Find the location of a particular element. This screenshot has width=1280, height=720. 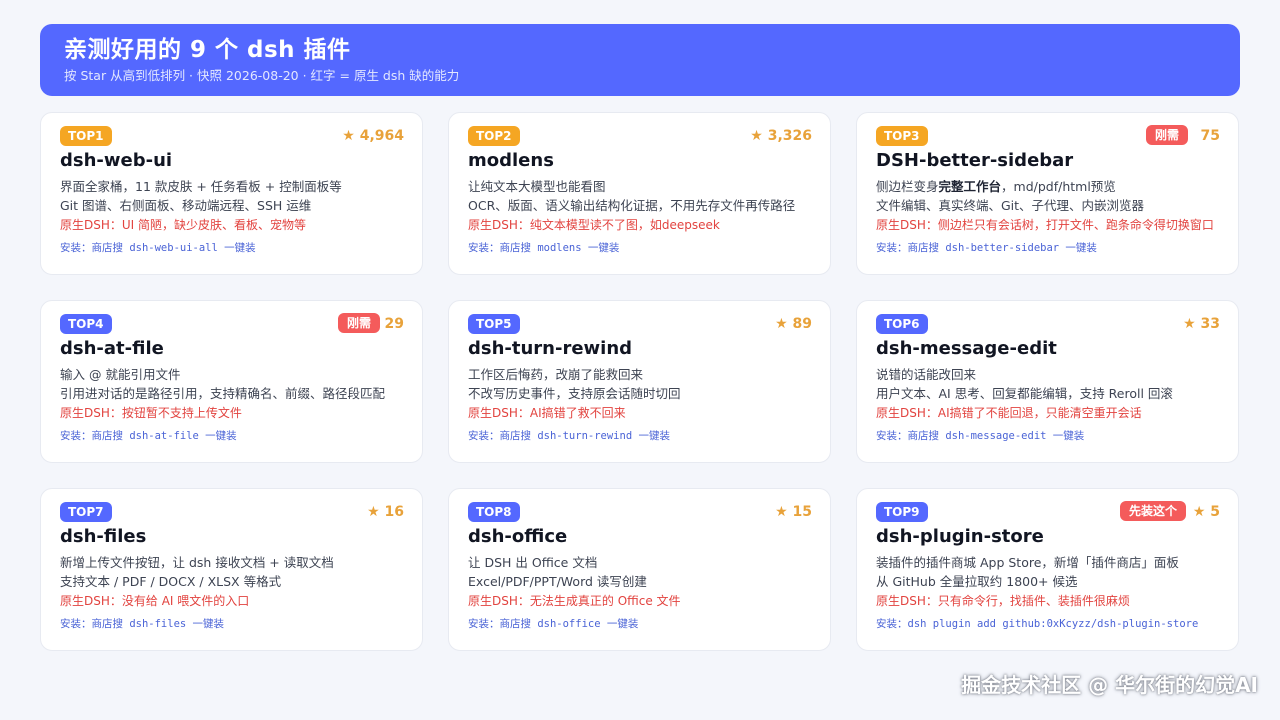

plugin-desc-line2: 从 GitHub 全量拉取约 1800+ 候选 is located at coordinates (977, 581).